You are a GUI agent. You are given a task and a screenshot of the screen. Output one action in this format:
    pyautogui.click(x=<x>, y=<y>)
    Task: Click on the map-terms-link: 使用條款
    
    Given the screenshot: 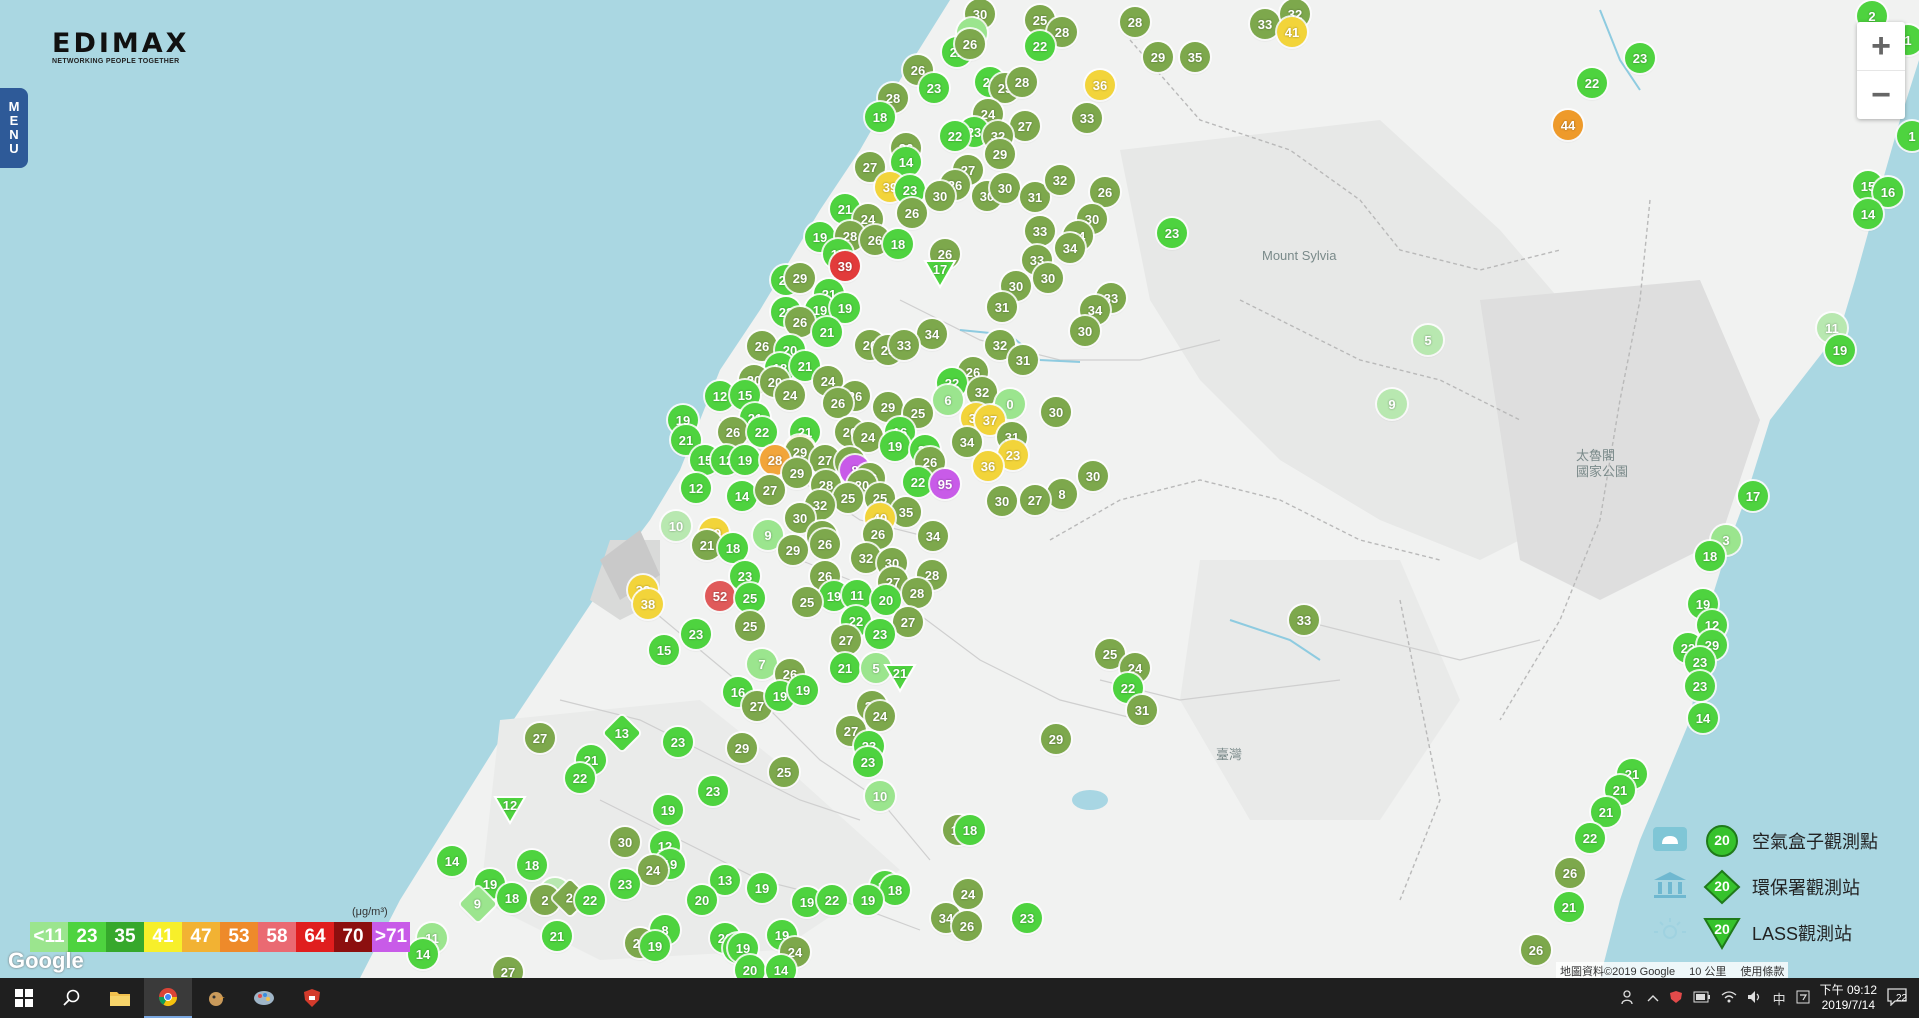 What is the action you would take?
    pyautogui.click(x=1762, y=971)
    